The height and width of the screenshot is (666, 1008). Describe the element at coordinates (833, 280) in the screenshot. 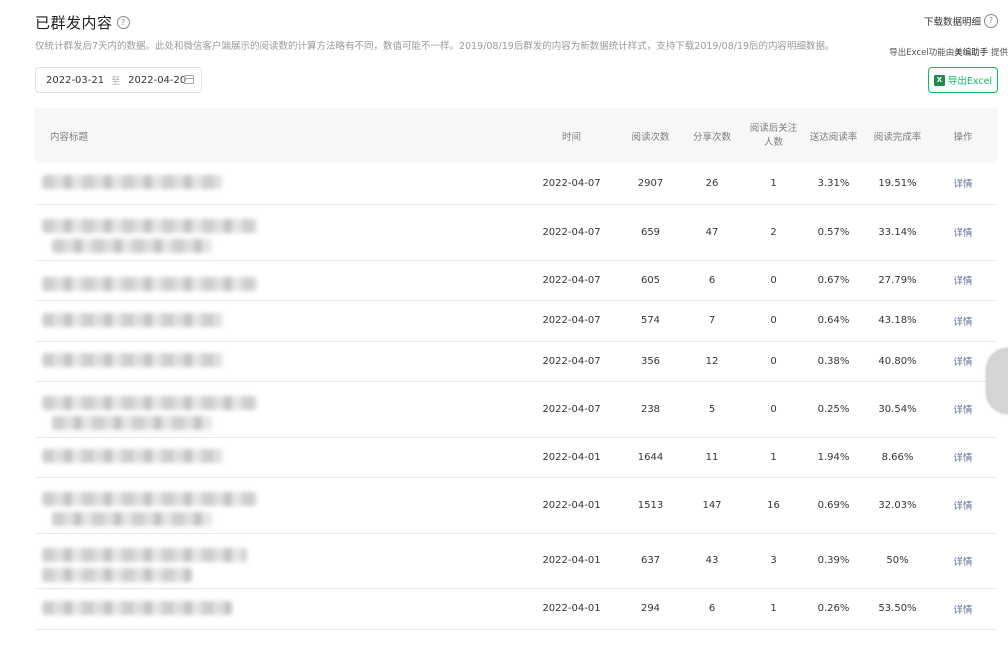

I see `cell-delivery-rate: 0.67%` at that location.